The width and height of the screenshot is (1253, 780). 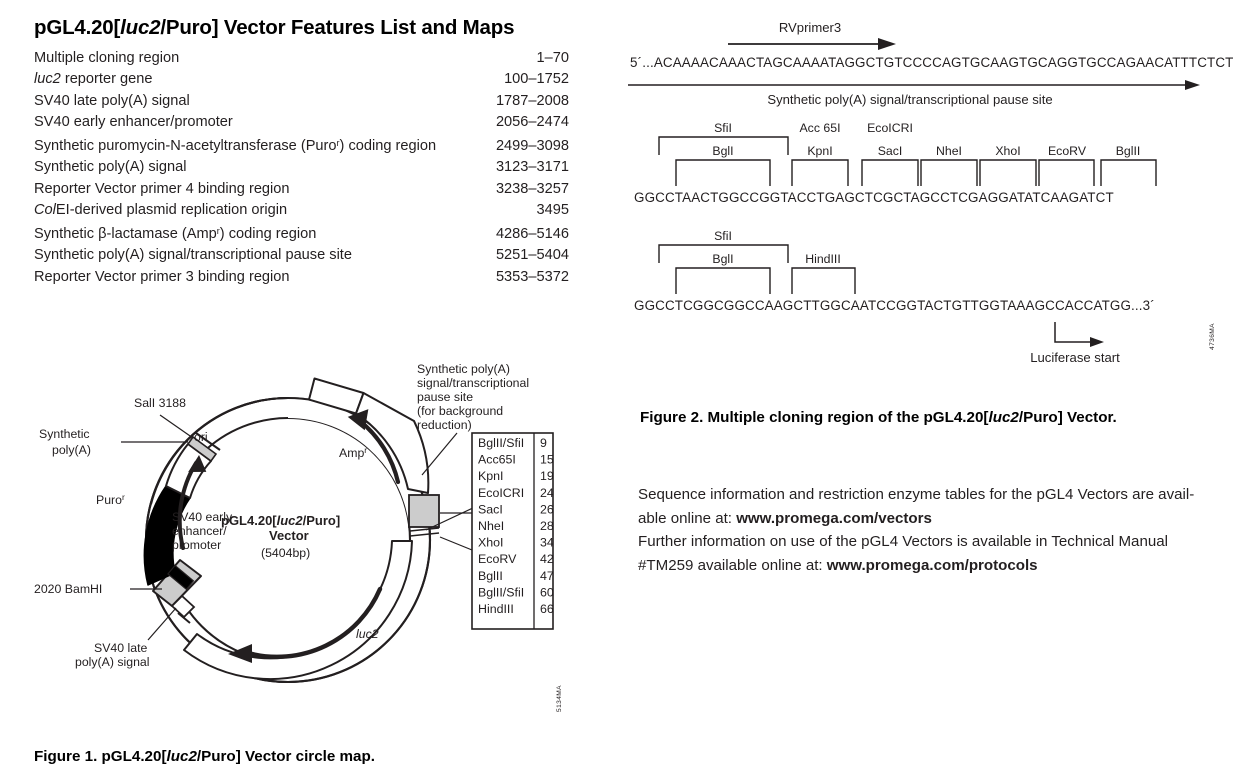 I want to click on label-synthetic-polya-line2: poly(A), so click(x=71, y=450).